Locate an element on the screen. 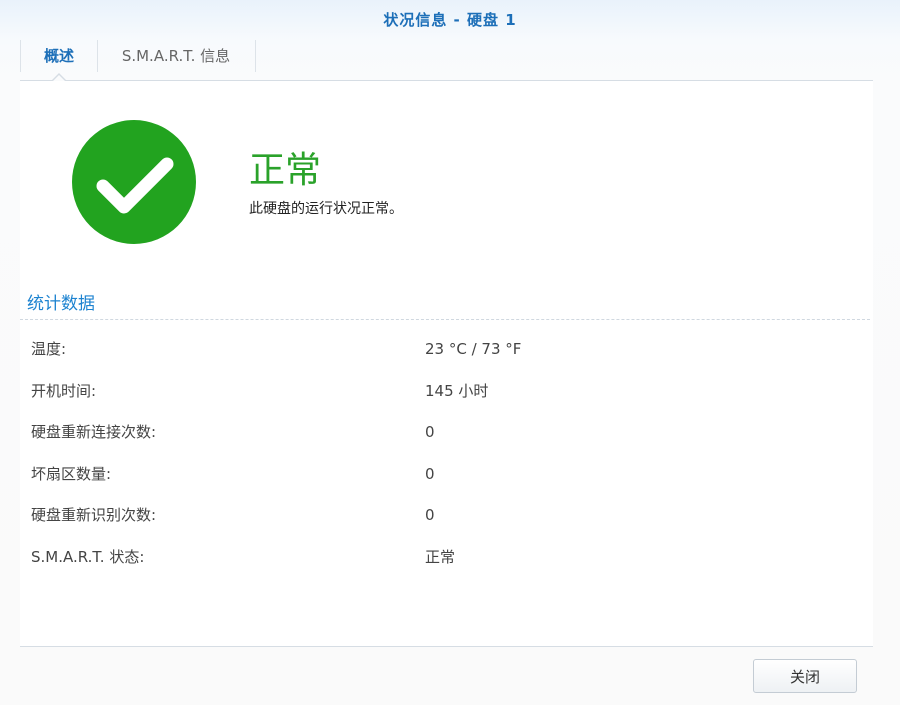  tab-smart-info: S.M.A.R.T. 信息 is located at coordinates (176, 56).